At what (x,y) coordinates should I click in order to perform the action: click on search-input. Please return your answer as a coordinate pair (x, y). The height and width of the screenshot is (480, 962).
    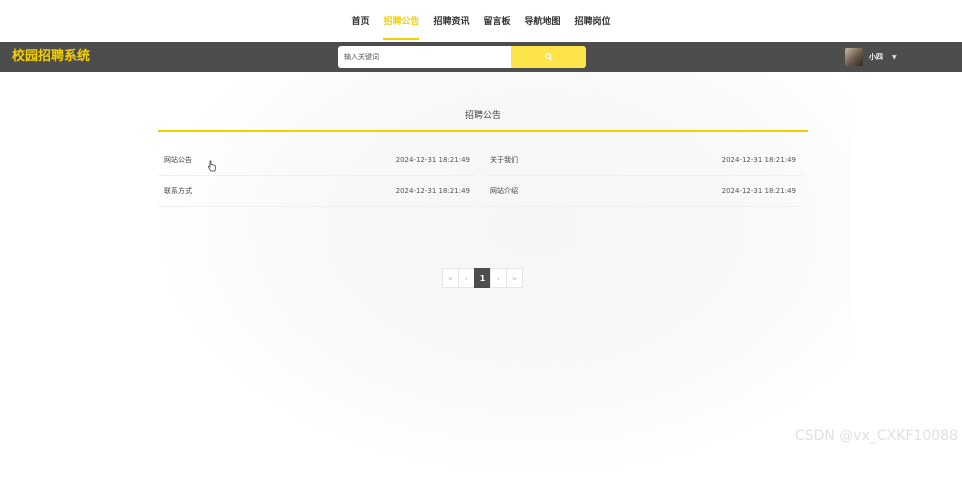
    Looking at the image, I should click on (424, 57).